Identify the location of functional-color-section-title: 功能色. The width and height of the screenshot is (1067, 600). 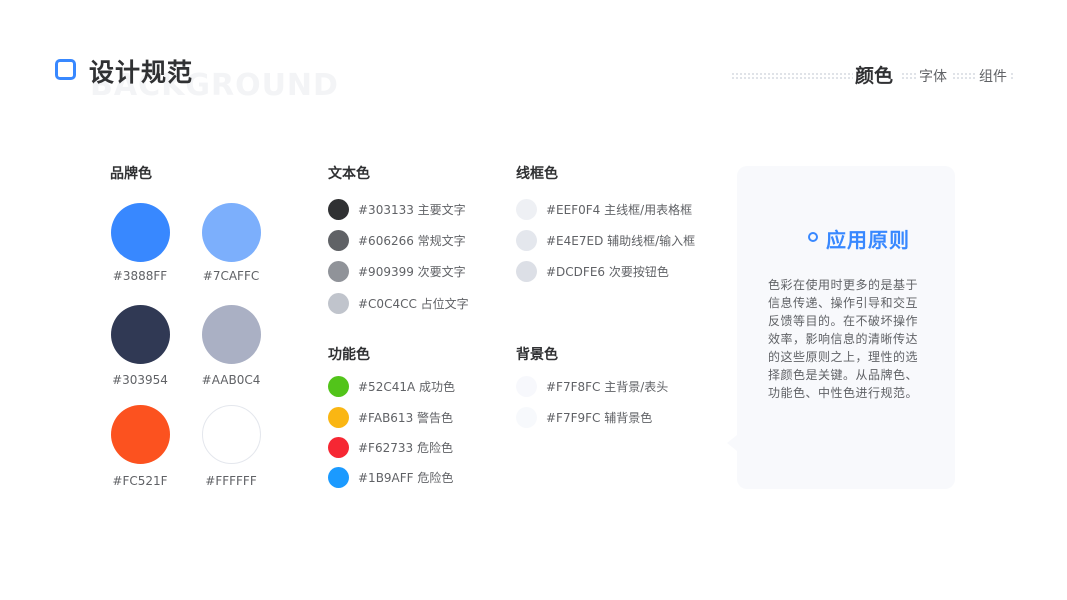
(349, 355).